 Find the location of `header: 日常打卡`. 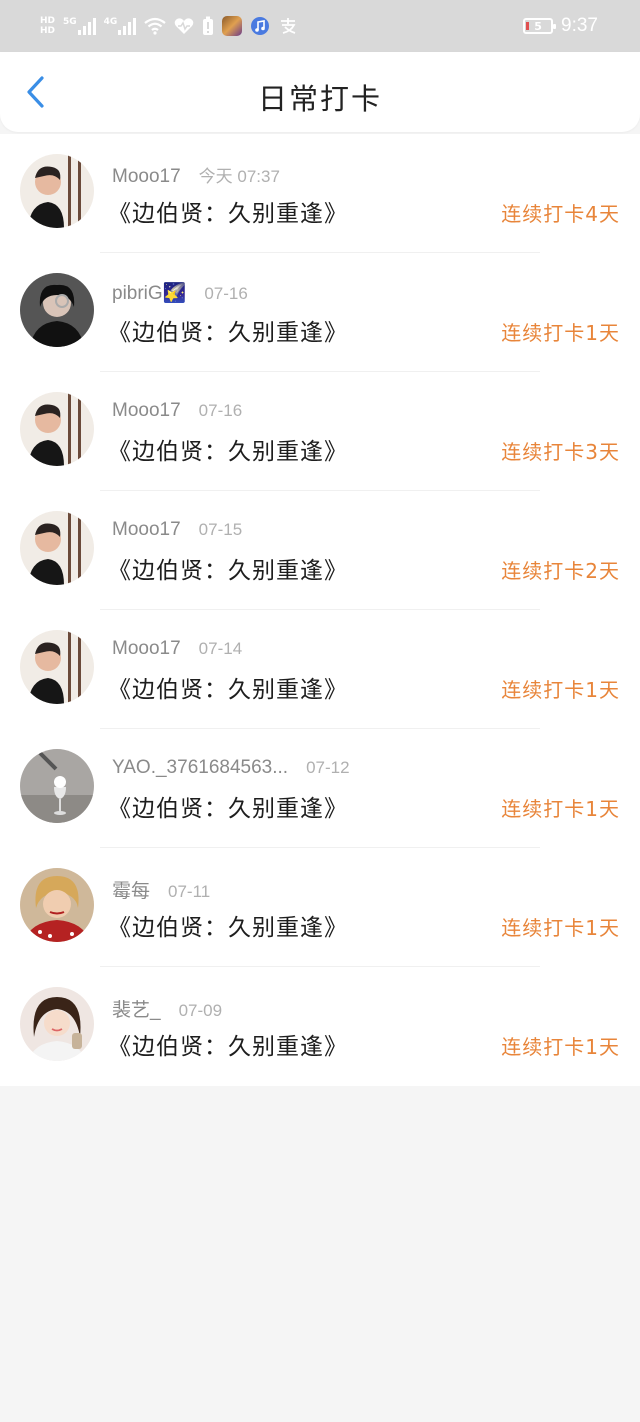

header: 日常打卡 is located at coordinates (320, 92).